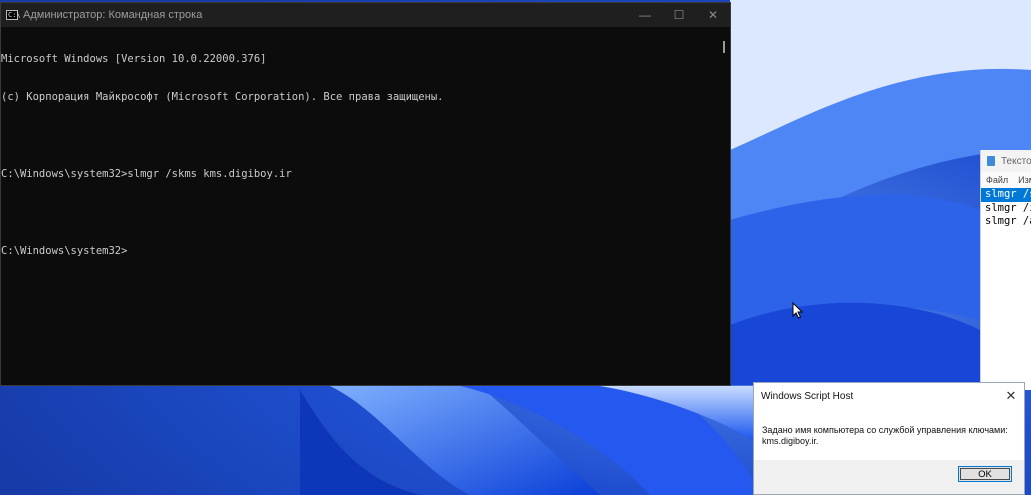 This screenshot has height=495, width=1031. What do you see at coordinates (13, 15) in the screenshot?
I see `cmd-icon: C:\` at bounding box center [13, 15].